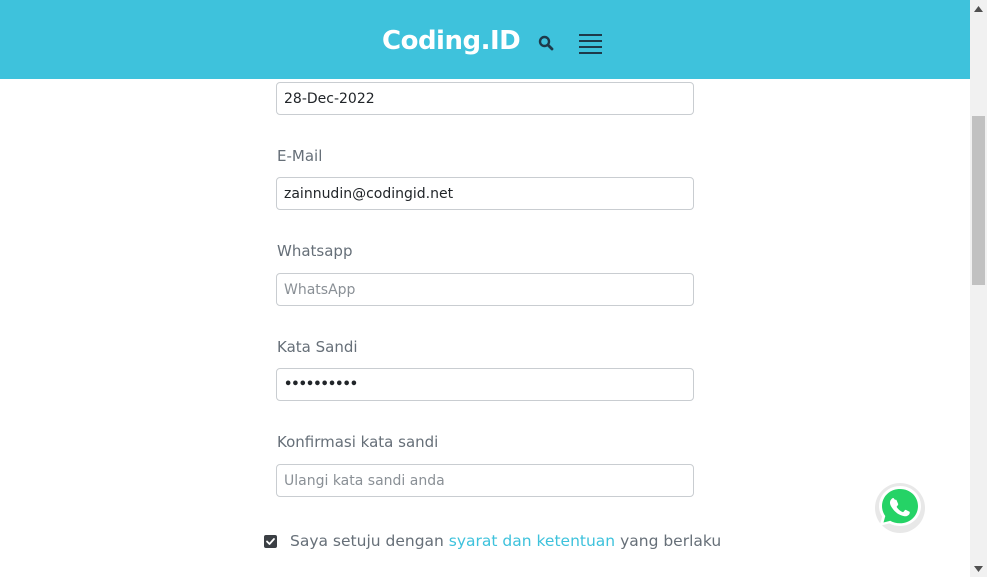  What do you see at coordinates (358, 442) in the screenshot?
I see `confirm-password-label: Konfirmasi kata sandi` at bounding box center [358, 442].